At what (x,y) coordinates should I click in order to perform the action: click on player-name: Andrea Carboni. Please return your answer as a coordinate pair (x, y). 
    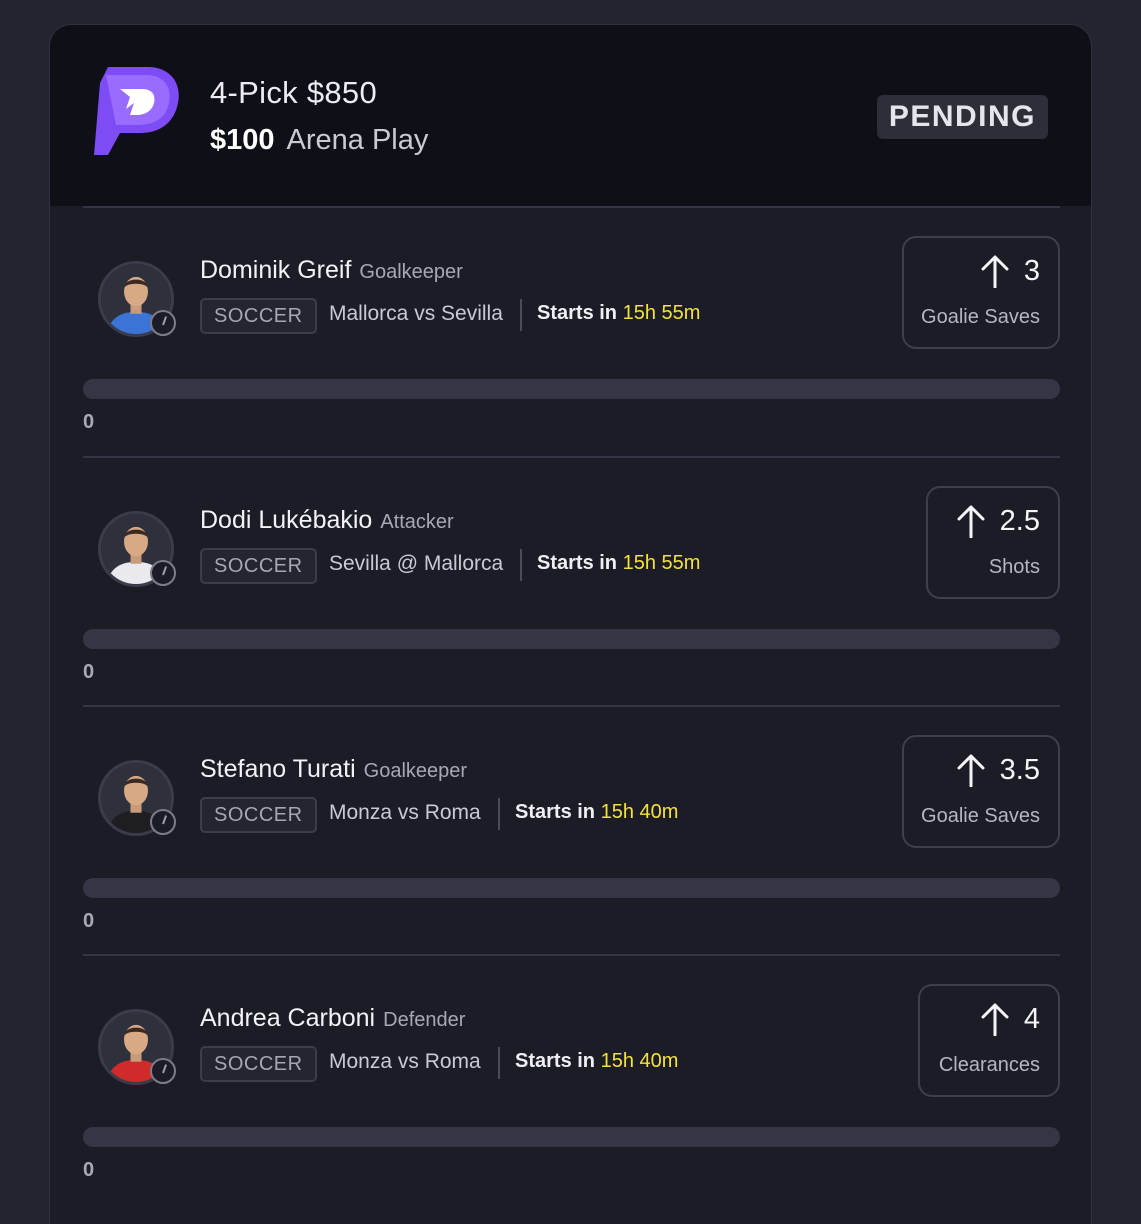
    Looking at the image, I should click on (288, 1018).